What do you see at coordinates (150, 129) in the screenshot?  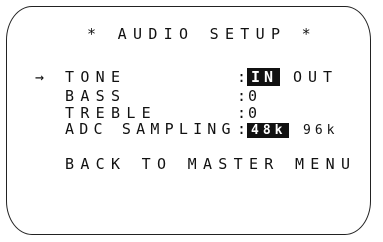 I see `adc-sampling-label: ADC SAMPLING` at bounding box center [150, 129].